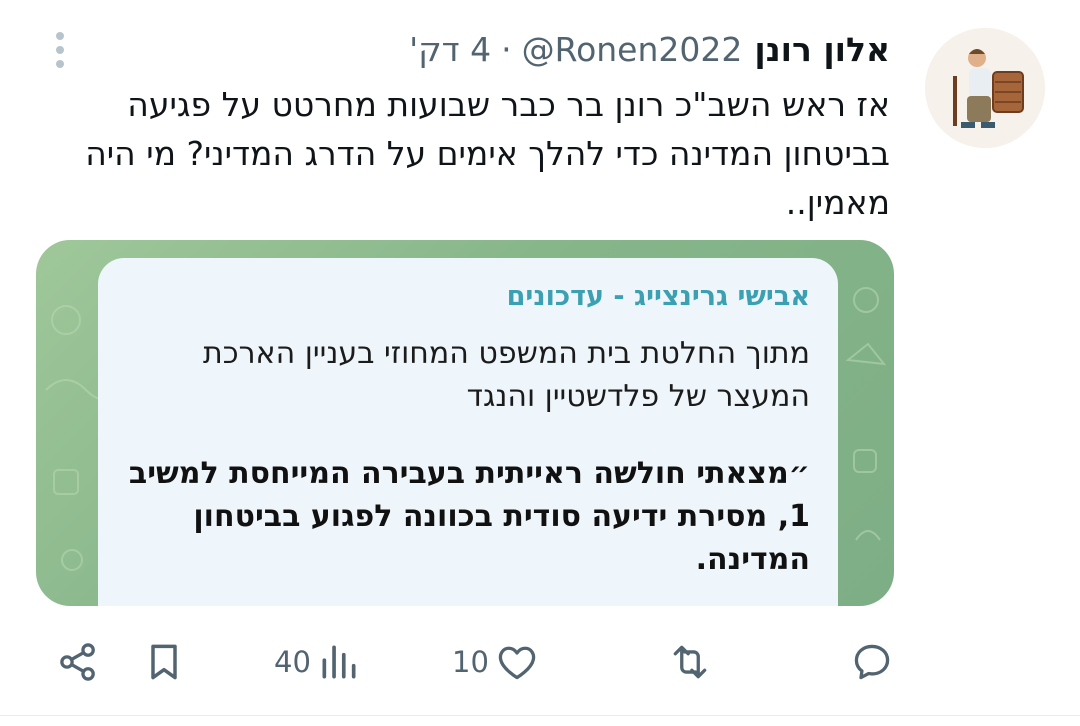 The height and width of the screenshot is (726, 1080). I want to click on like-count: 10, so click(470, 662).